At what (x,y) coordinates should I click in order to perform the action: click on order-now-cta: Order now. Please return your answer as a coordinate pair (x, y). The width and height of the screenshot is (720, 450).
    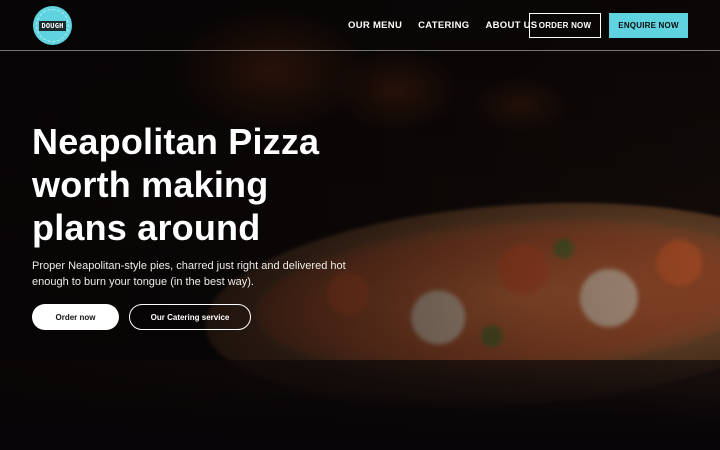
    Looking at the image, I should click on (75, 317).